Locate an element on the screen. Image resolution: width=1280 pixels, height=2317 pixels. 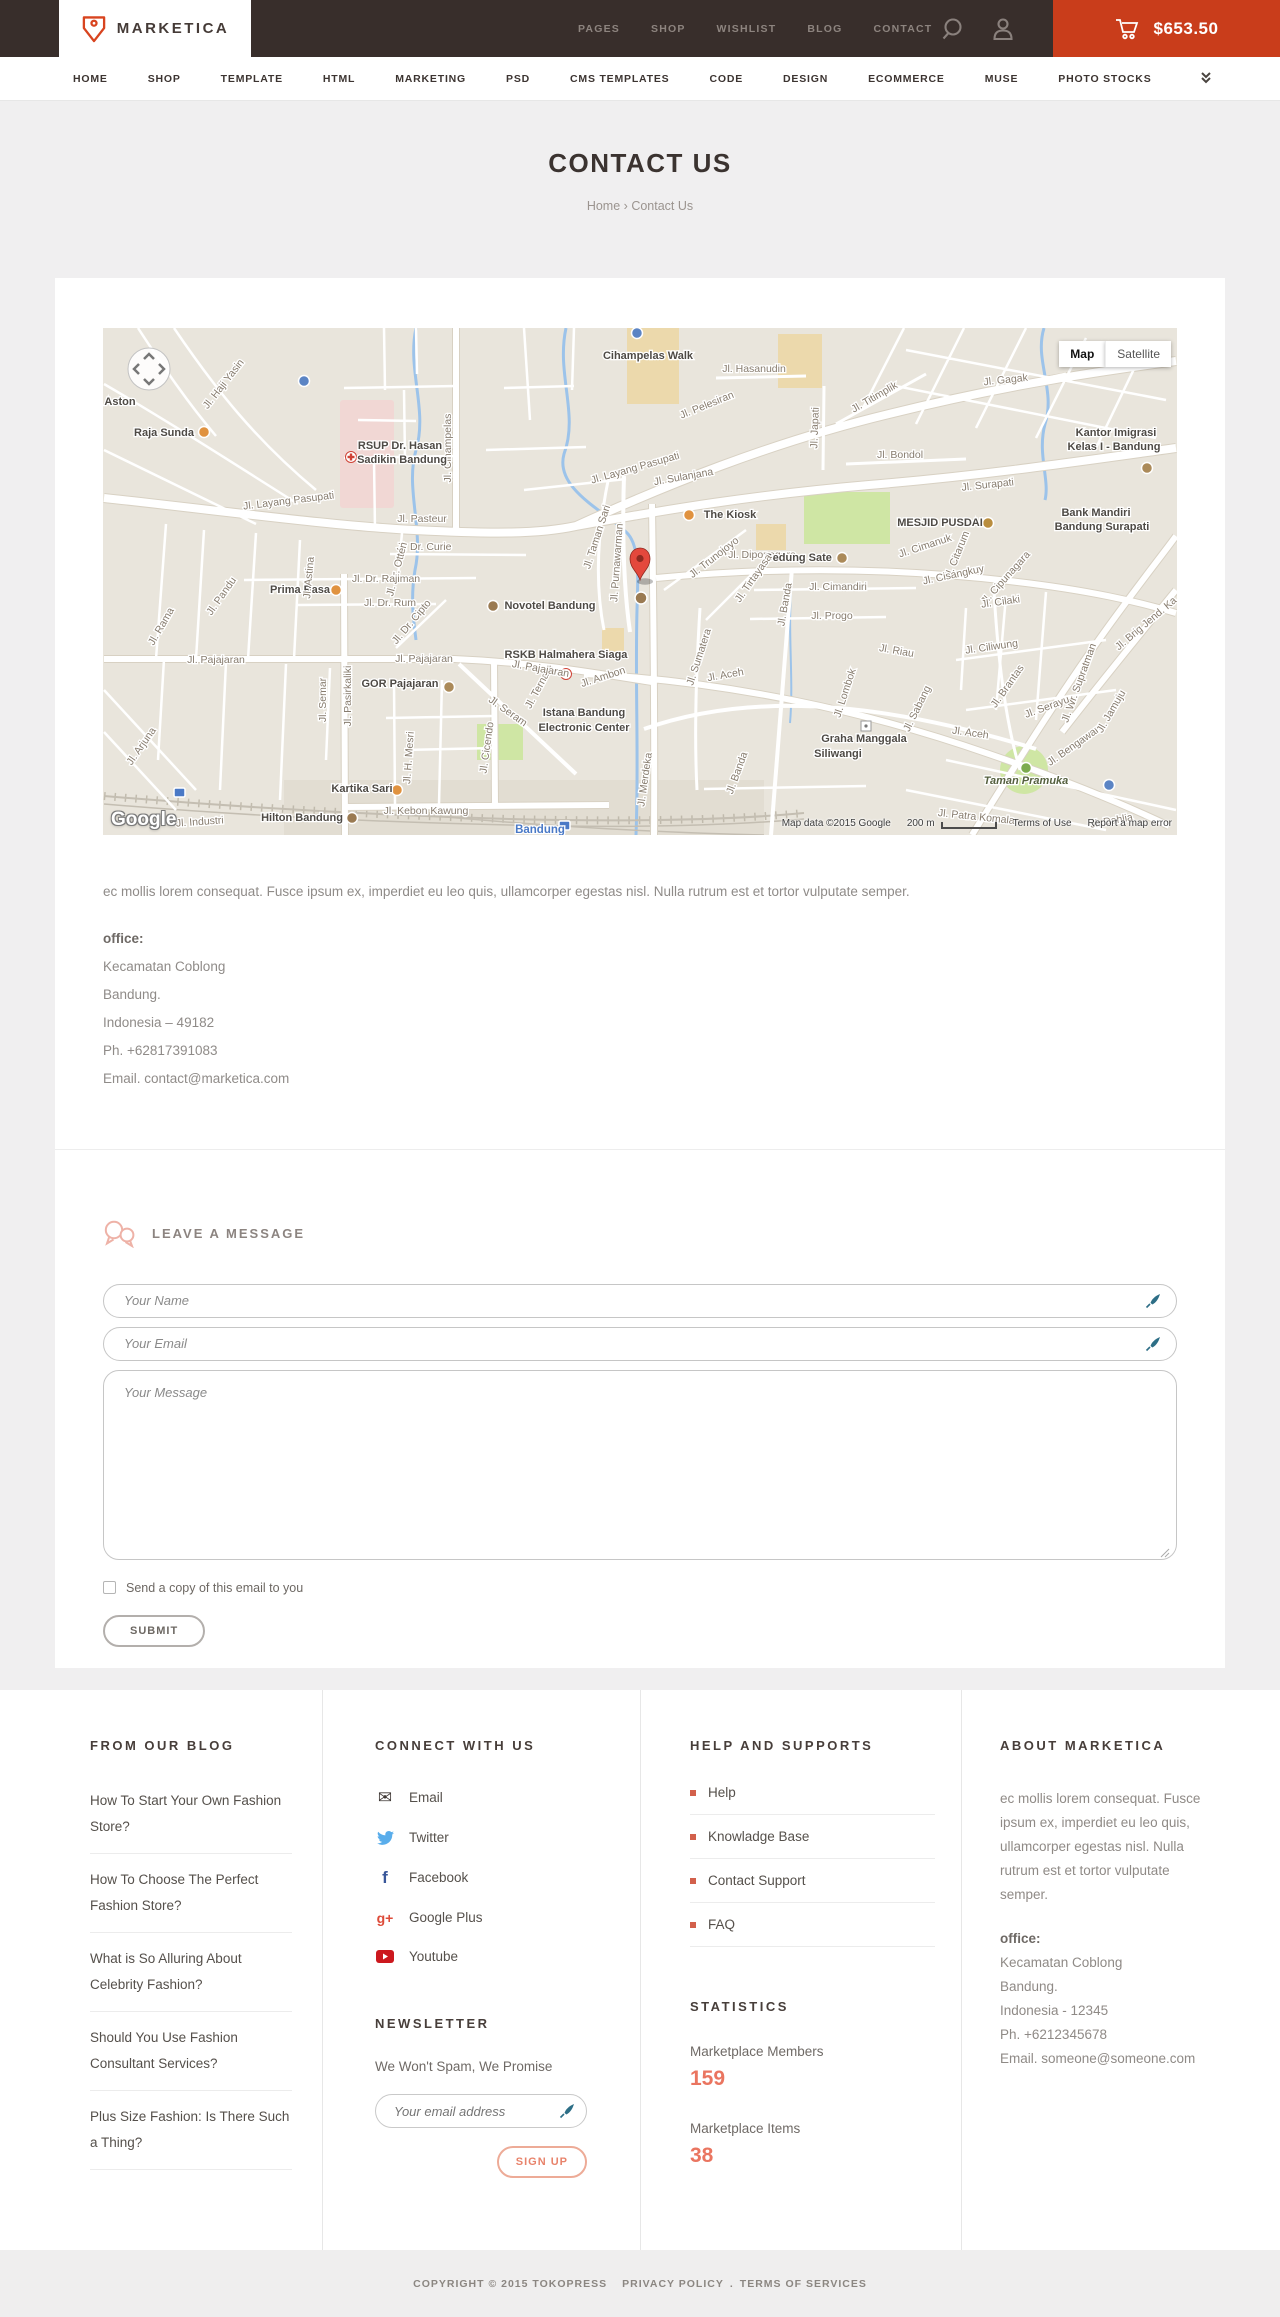
menu-html: HTML is located at coordinates (339, 79).